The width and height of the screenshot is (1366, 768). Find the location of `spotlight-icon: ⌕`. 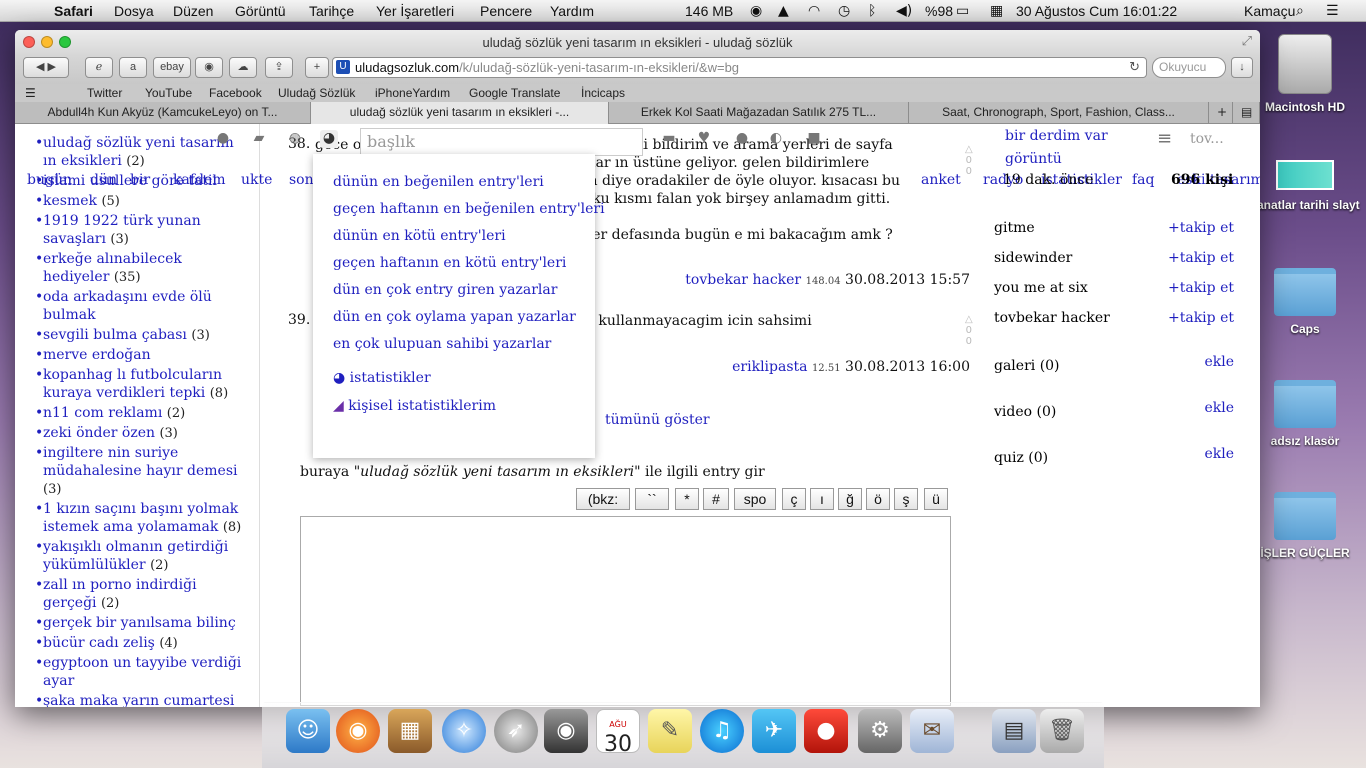

spotlight-icon: ⌕ is located at coordinates (1300, 11).